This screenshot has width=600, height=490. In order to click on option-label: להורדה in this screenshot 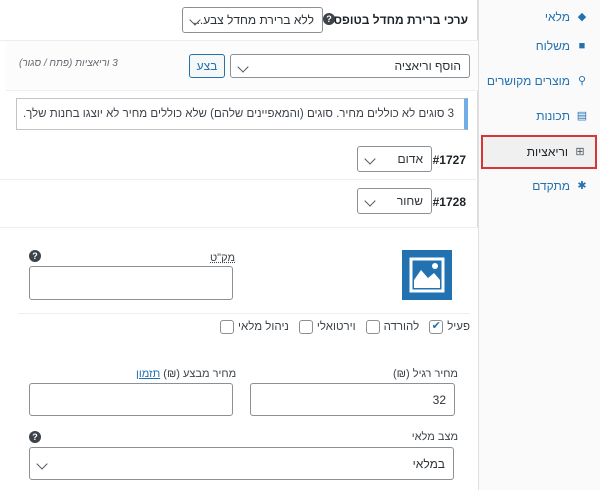, I will do `click(401, 326)`.